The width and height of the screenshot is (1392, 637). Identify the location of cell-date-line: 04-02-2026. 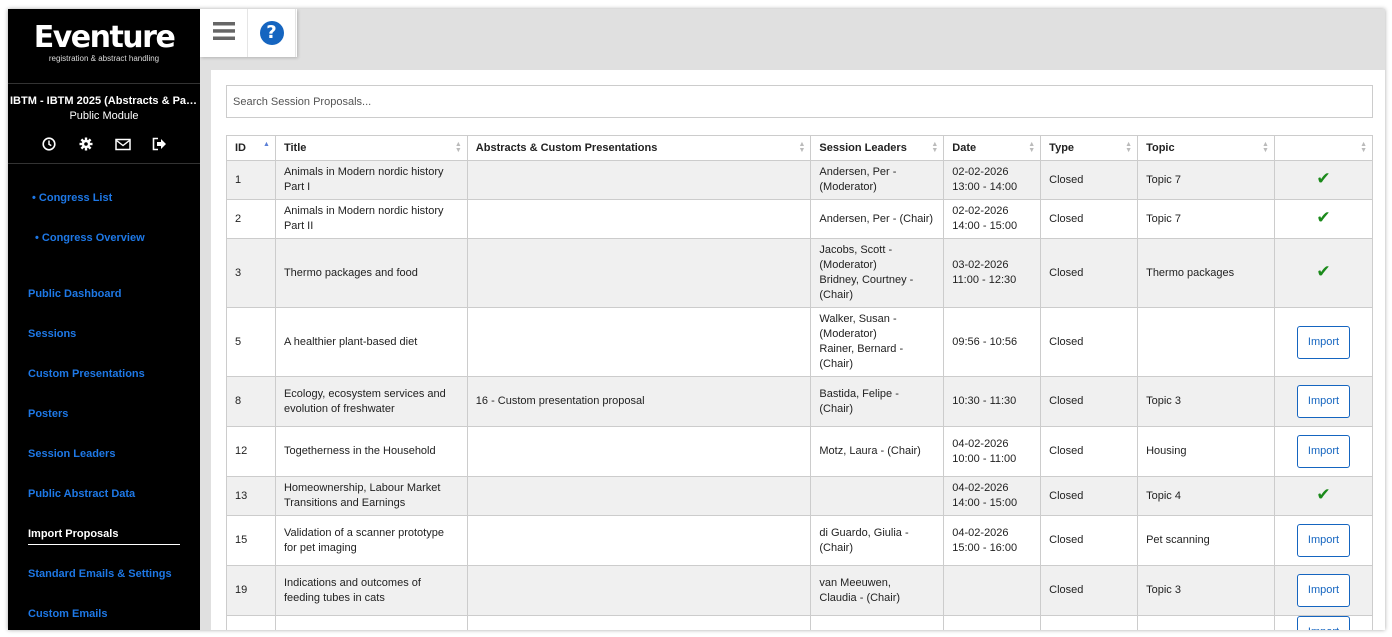
(980, 443).